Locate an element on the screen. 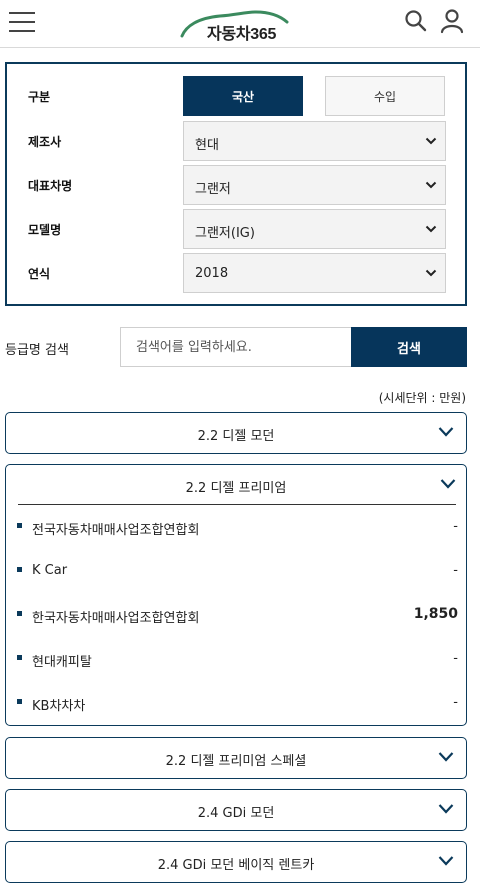  price-row: KB차차차 - is located at coordinates (236, 704).